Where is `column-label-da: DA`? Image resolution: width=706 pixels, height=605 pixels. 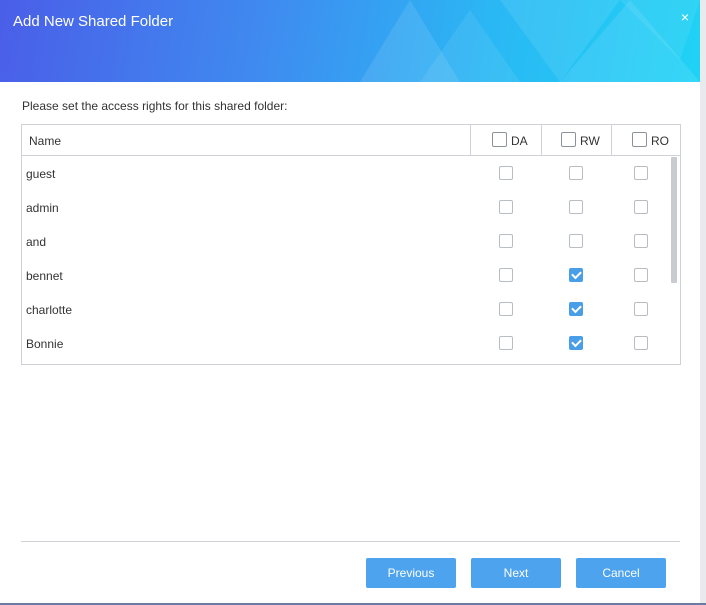 column-label-da: DA is located at coordinates (519, 141).